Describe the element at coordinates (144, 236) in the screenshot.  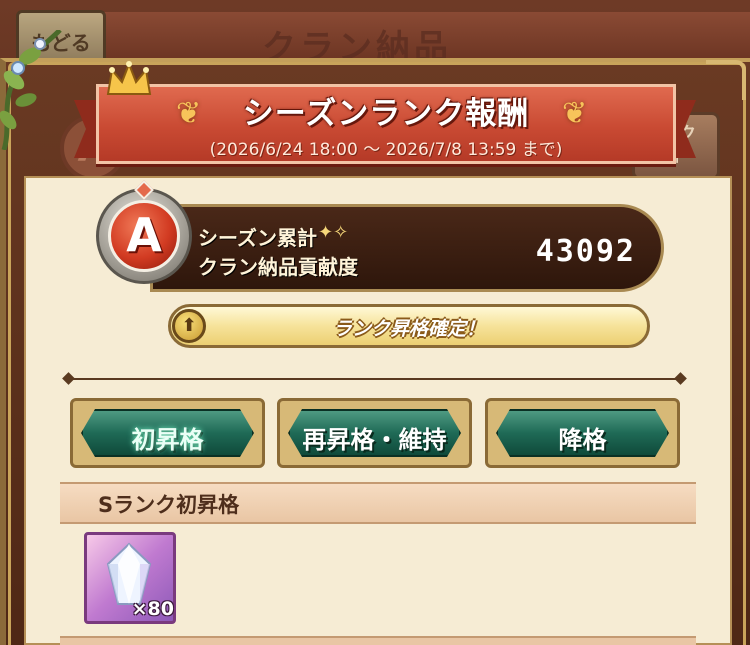
I see `rank-badge: A` at that location.